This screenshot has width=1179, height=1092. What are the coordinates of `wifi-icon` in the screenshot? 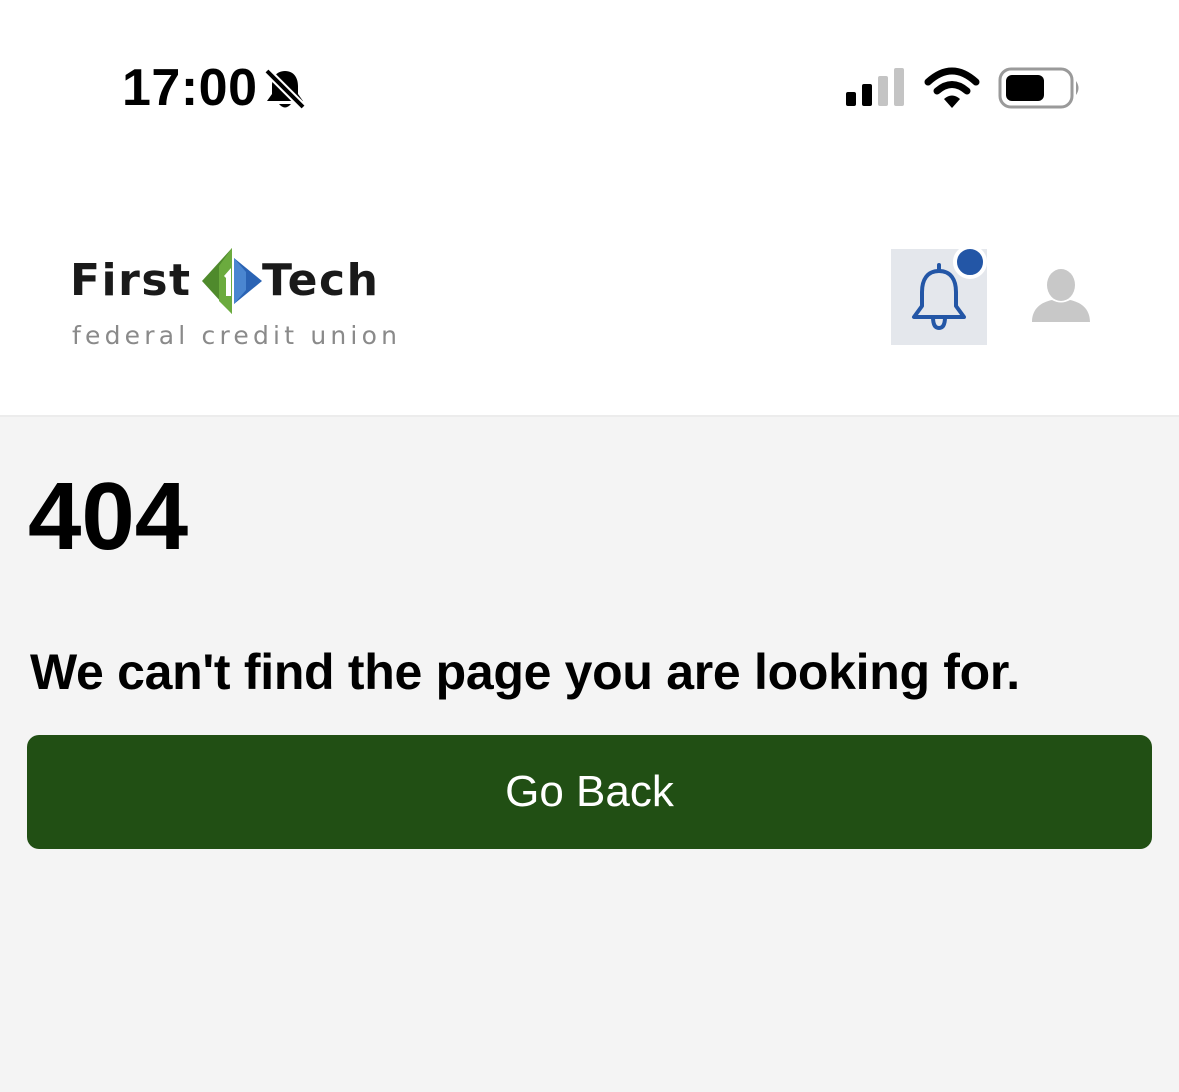 It's located at (952, 89).